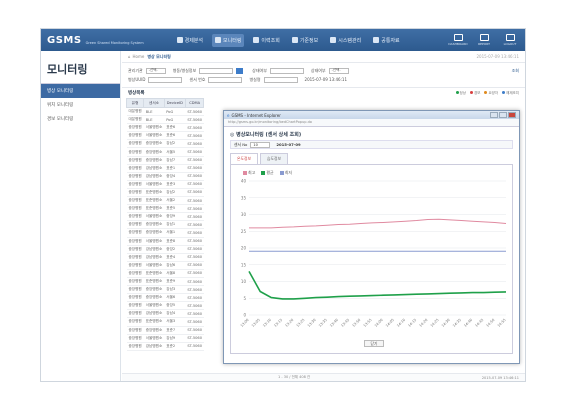 Image resolution: width=571 pixels, height=401 pixels. Describe the element at coordinates (165, 201) in the screenshot. I see `table-row: 중앙병원 표준병원소 서울2 ST-5060` at that location.